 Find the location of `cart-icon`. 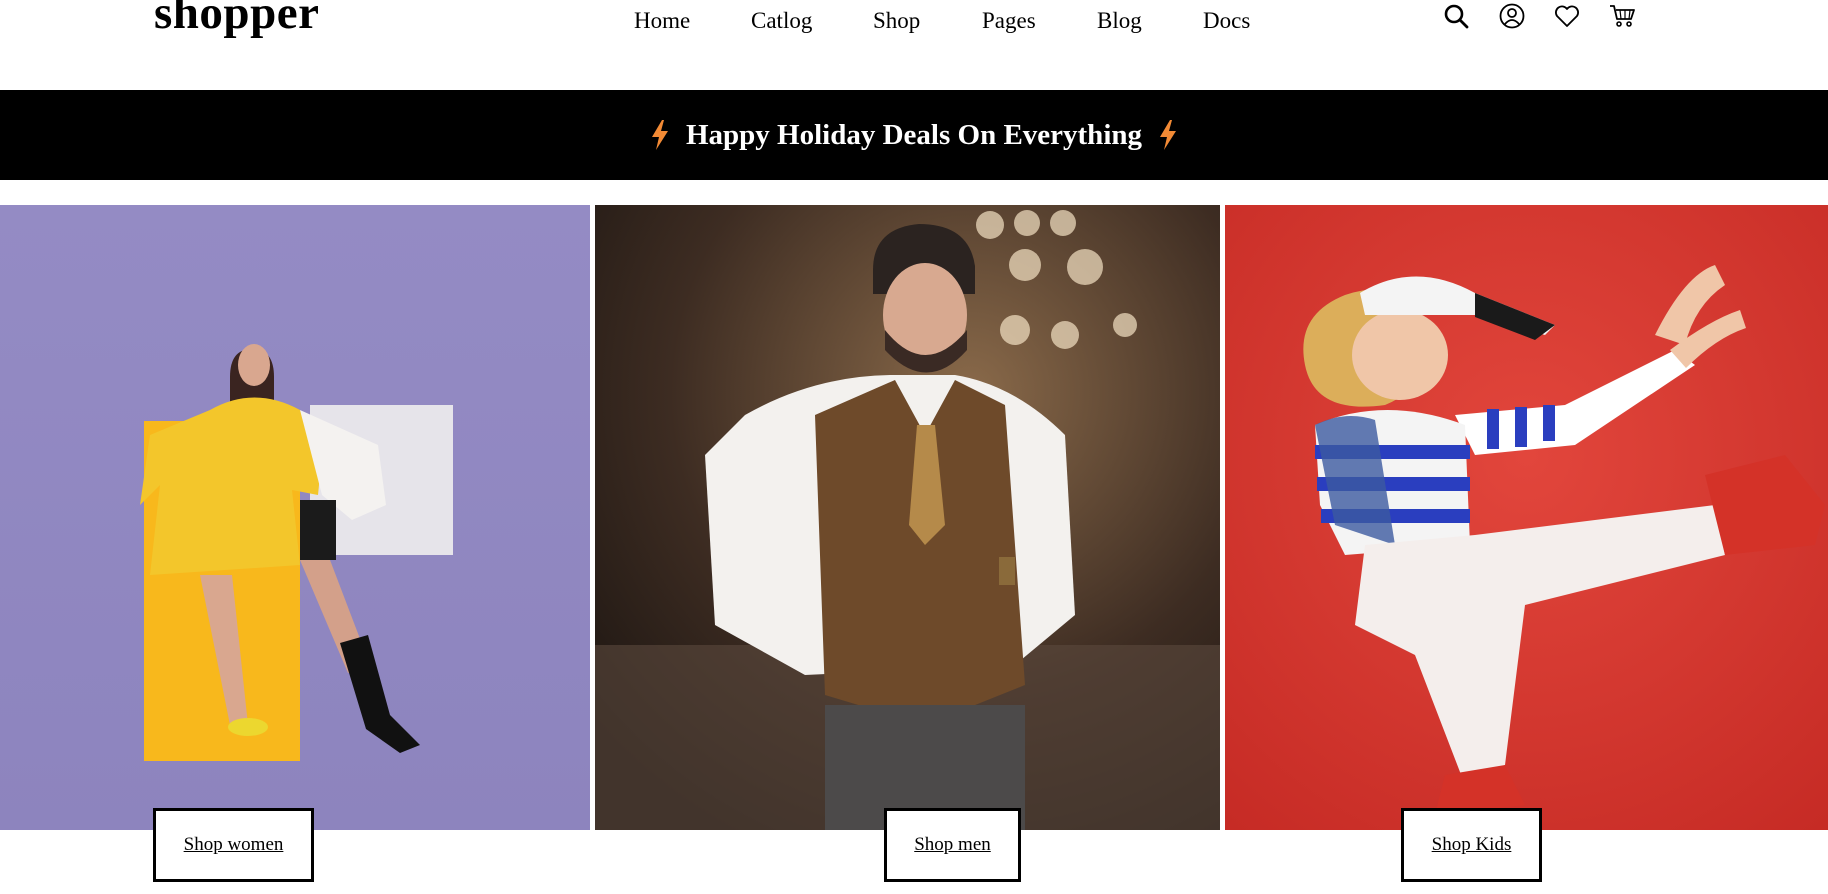

cart-icon is located at coordinates (1622, 16).